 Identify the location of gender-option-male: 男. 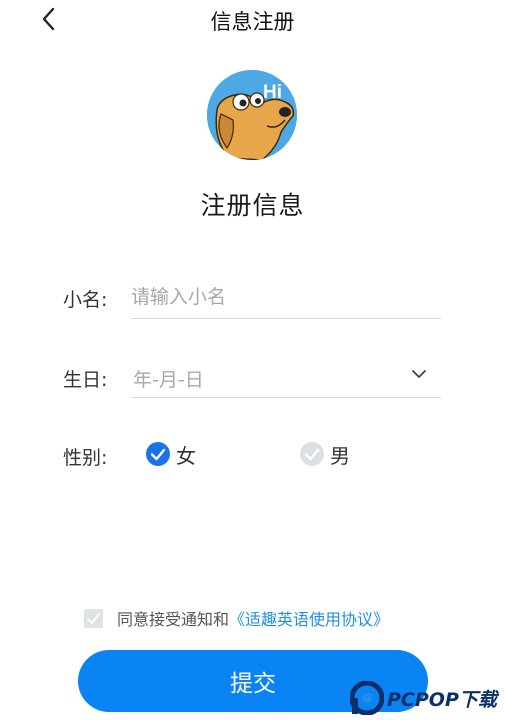
(325, 454).